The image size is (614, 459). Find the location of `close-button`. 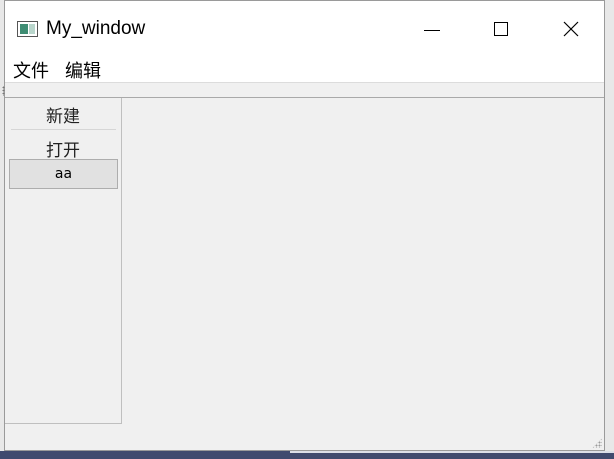

close-button is located at coordinates (571, 28).